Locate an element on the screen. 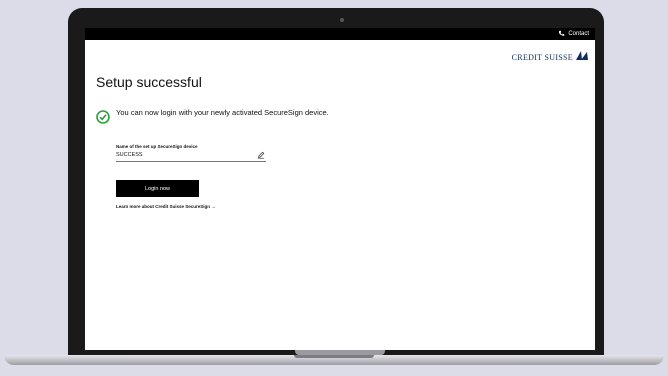  sails-icon is located at coordinates (582, 55).